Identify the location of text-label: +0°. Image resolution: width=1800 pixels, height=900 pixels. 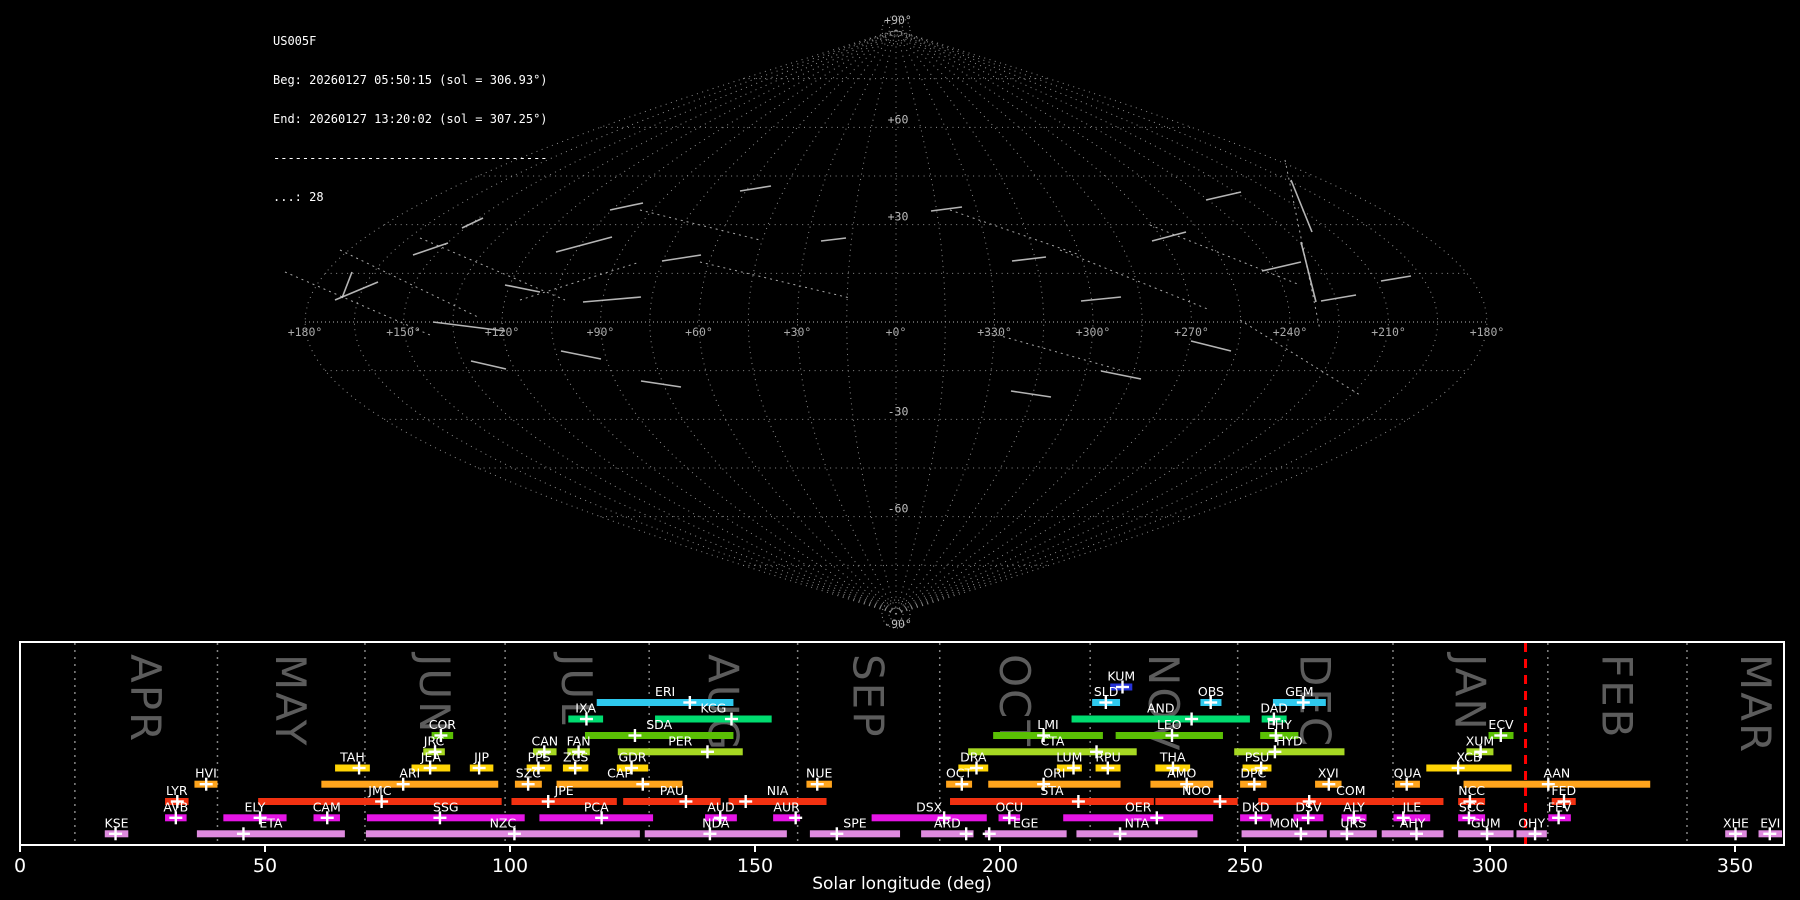
(896, 332).